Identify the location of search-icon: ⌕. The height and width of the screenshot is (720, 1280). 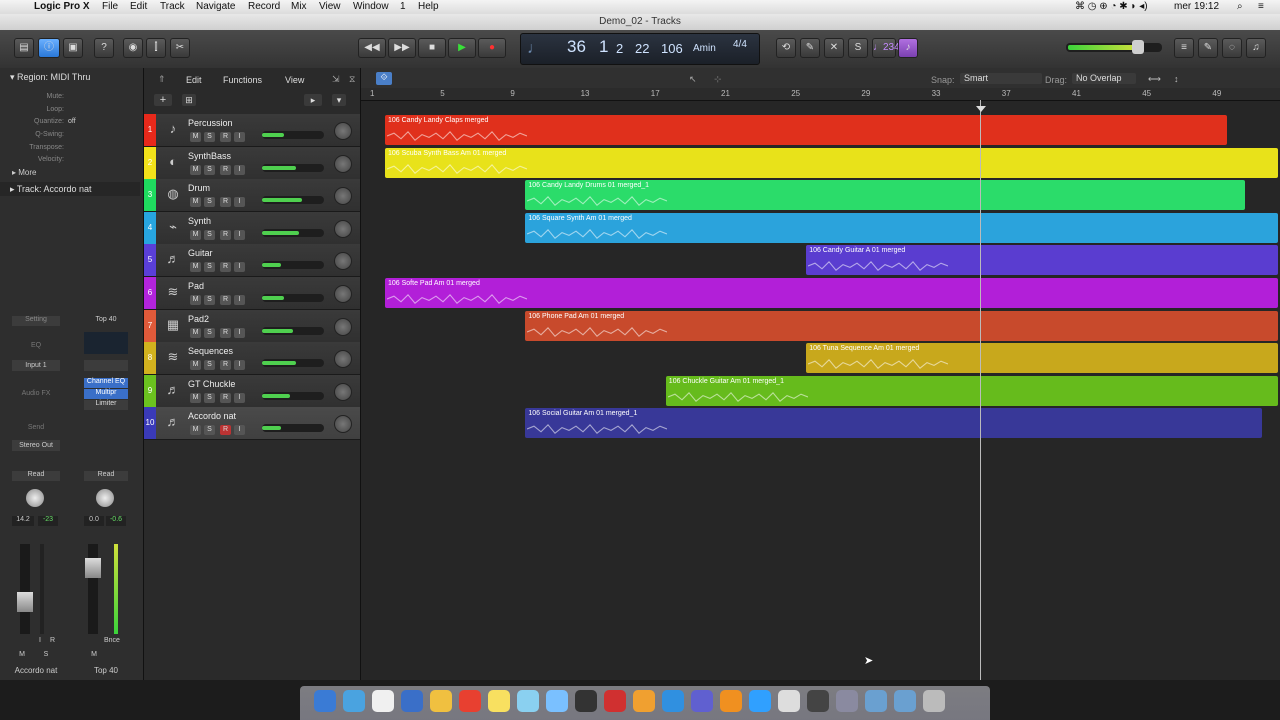
(1240, 6).